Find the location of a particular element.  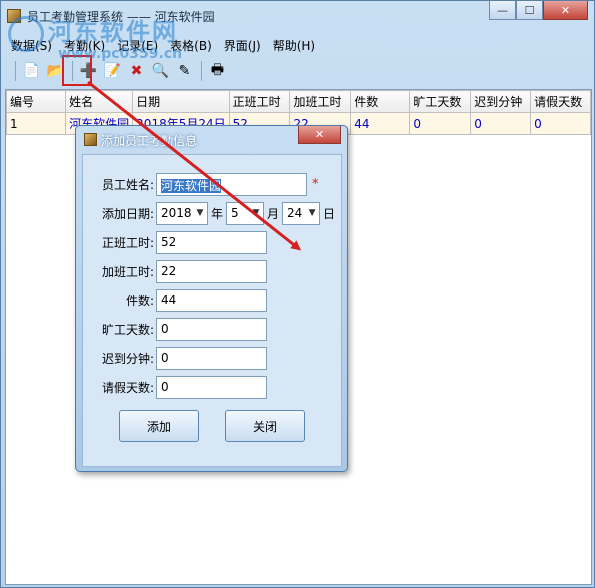

table-cell: 1 is located at coordinates (36, 123).